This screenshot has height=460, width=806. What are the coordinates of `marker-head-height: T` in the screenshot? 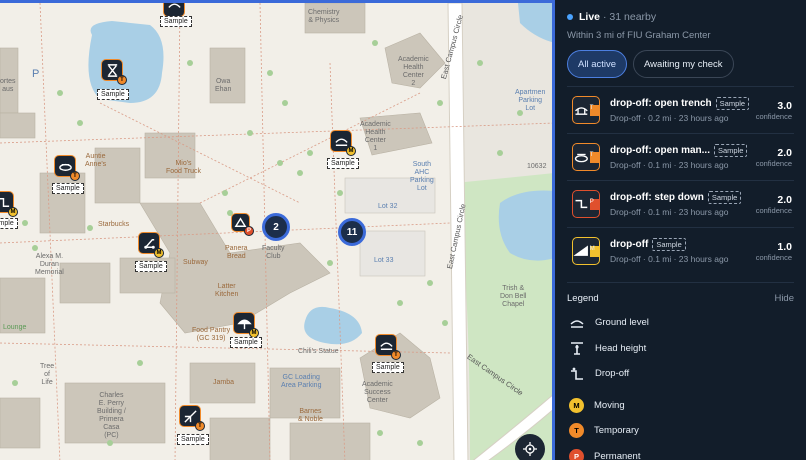 It's located at (114, 72).